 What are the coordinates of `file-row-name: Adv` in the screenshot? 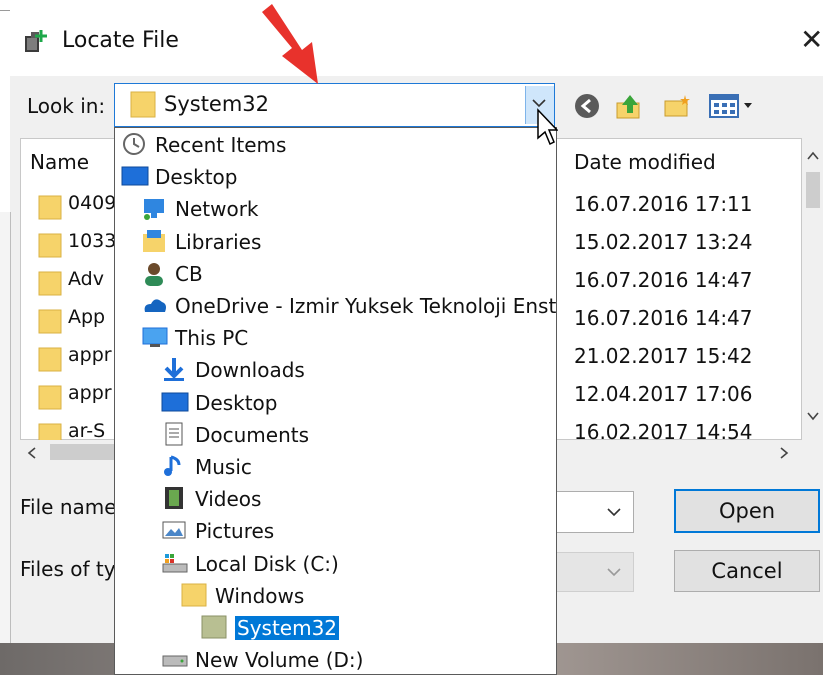 It's located at (92, 279).